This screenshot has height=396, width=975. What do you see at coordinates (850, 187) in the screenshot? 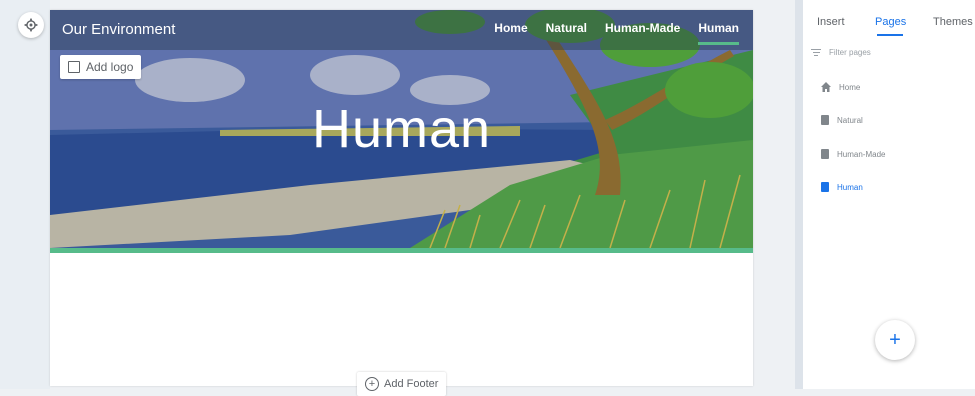
I see `page-item-human-label: Human` at bounding box center [850, 187].